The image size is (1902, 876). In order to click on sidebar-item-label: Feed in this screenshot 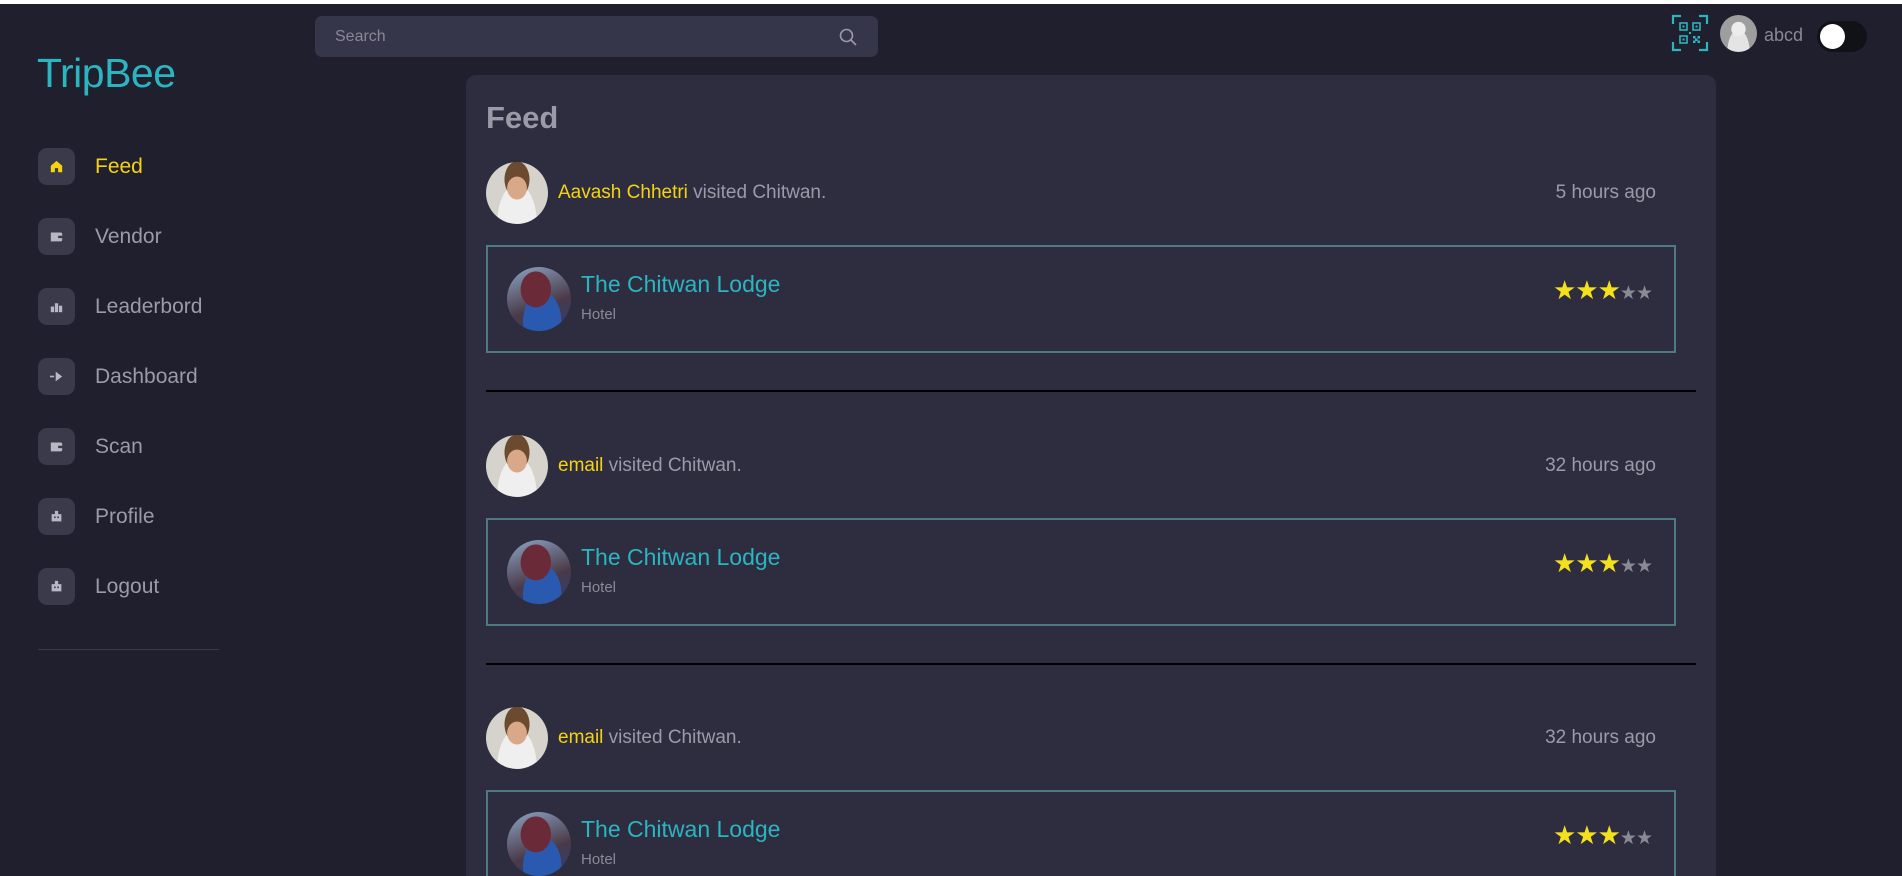, I will do `click(119, 166)`.